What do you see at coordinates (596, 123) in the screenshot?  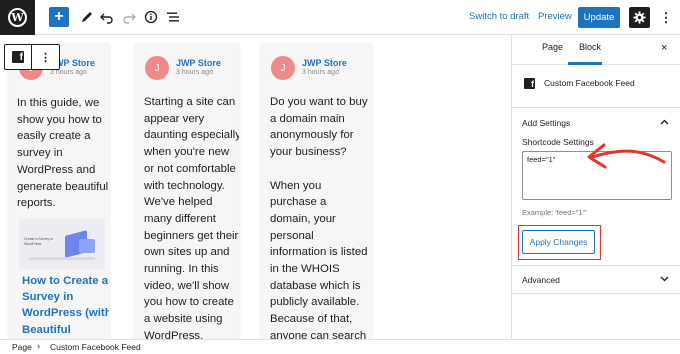 I see `add-settings-panel-toggle: Add Settings` at bounding box center [596, 123].